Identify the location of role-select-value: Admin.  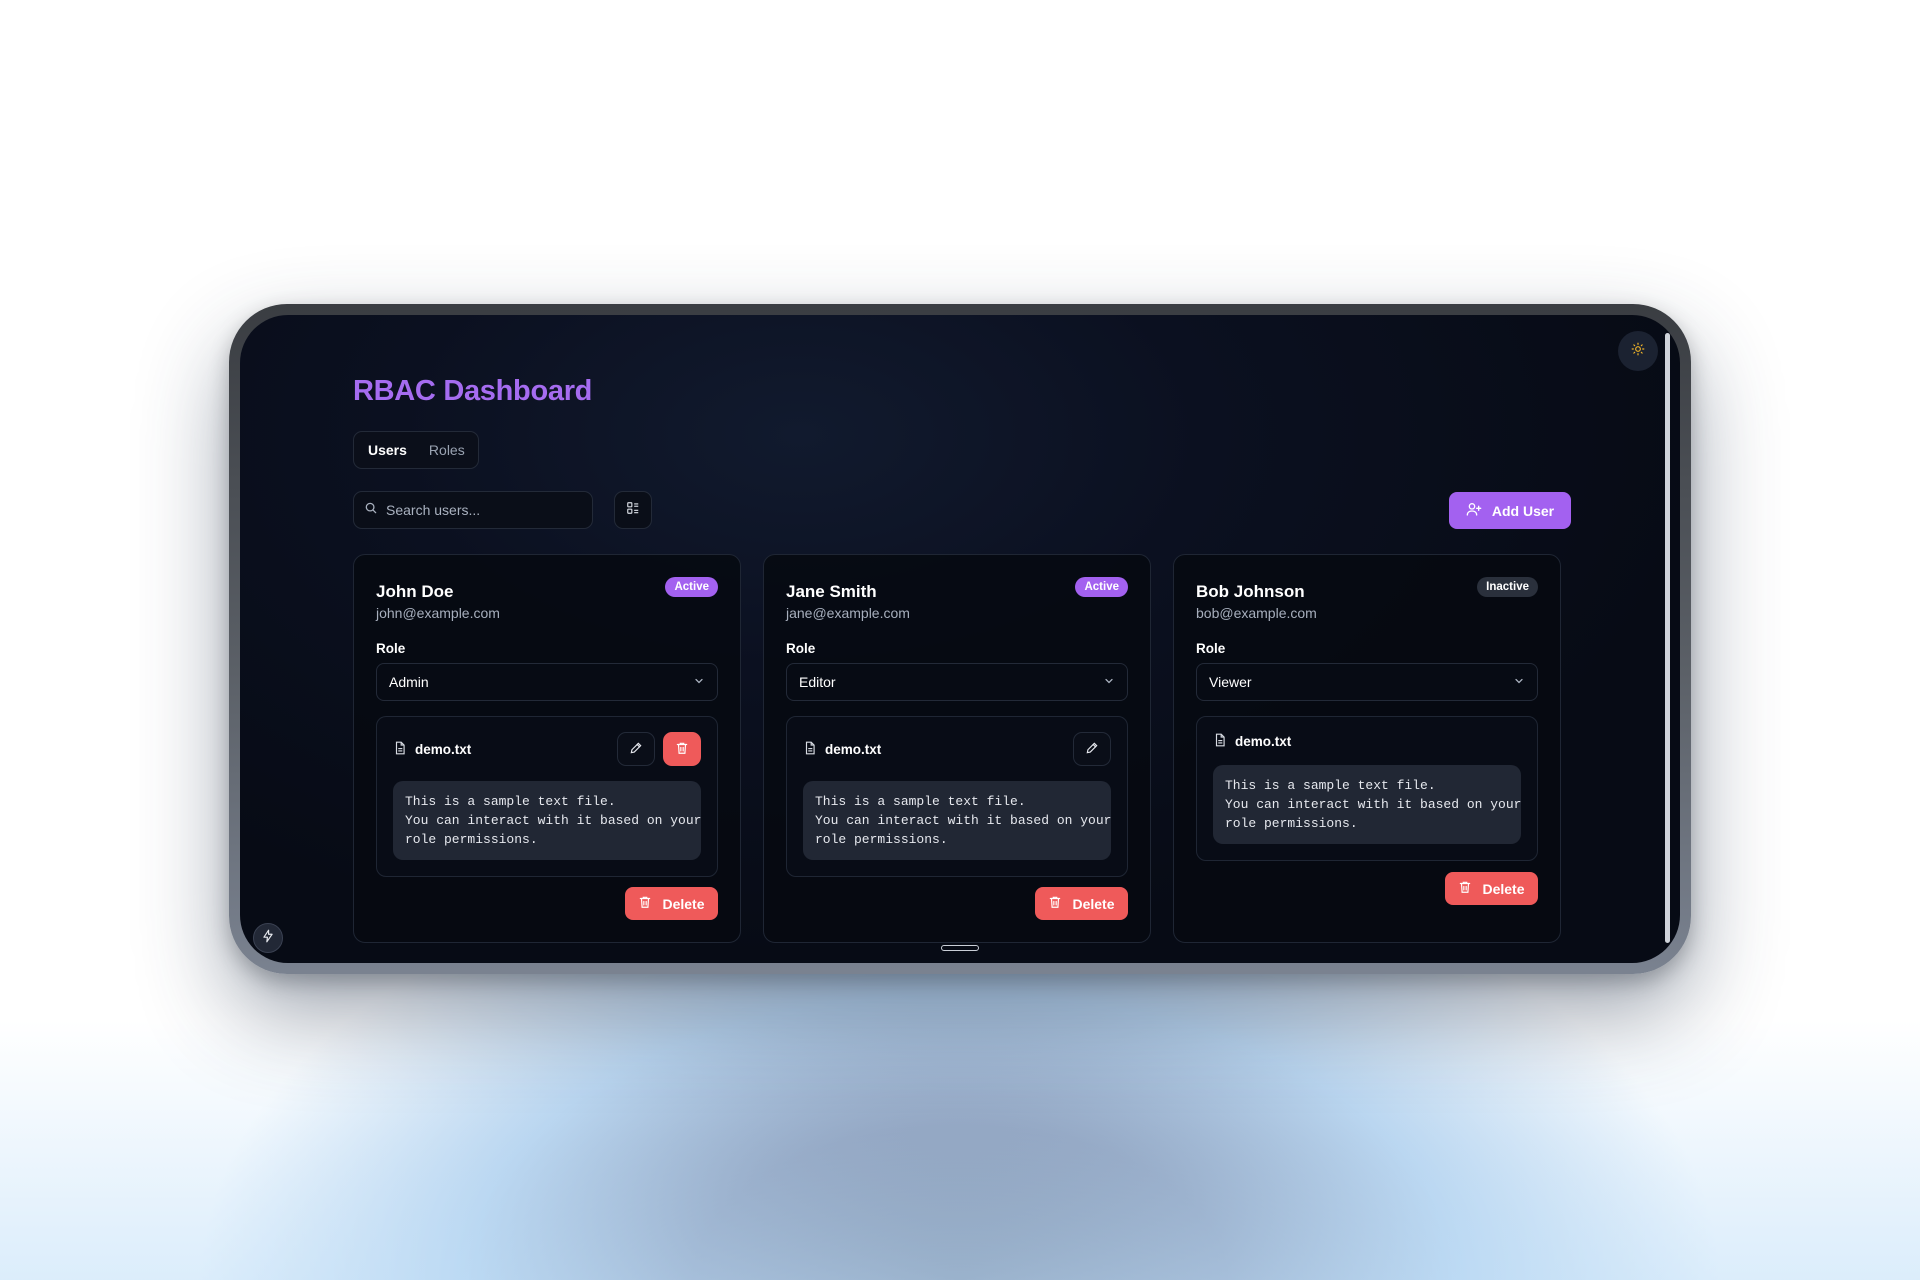
(409, 682).